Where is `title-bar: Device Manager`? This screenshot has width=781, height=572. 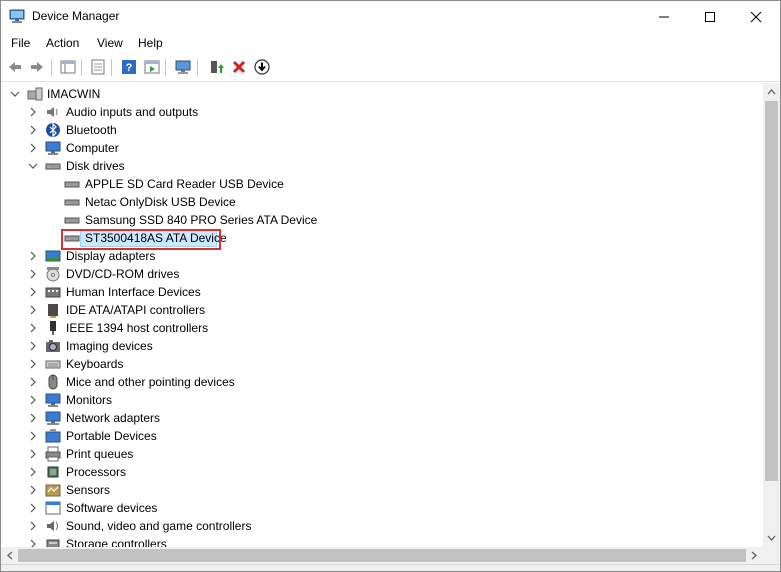
title-bar: Device Manager is located at coordinates (390, 16).